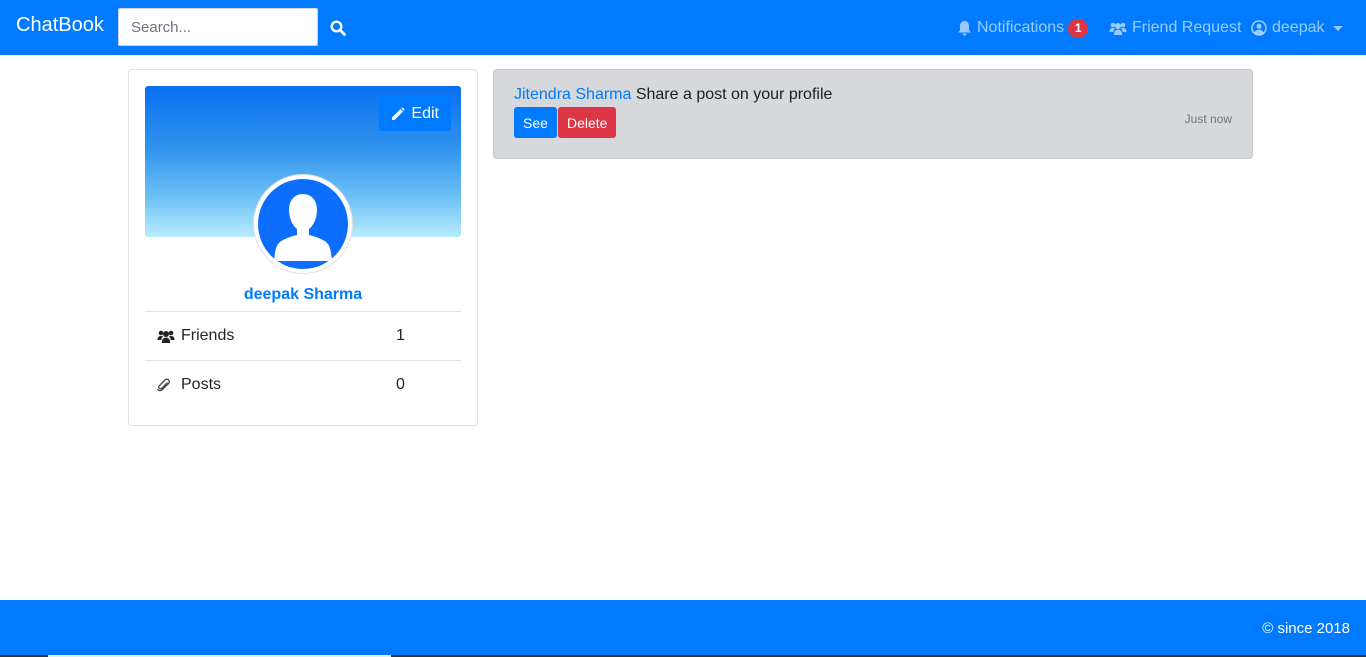 The height and width of the screenshot is (657, 1366). Describe the element at coordinates (535, 122) in the screenshot. I see `see-button: See` at that location.